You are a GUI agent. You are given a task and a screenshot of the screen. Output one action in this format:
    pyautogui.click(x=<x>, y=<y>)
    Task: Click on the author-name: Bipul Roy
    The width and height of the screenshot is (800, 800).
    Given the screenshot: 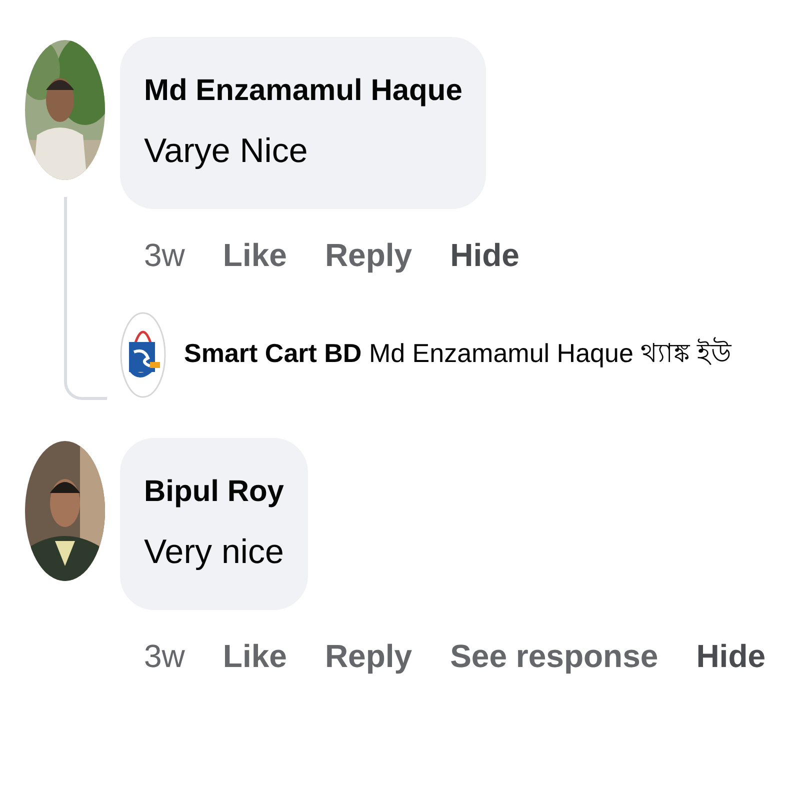 What is the action you would take?
    pyautogui.click(x=214, y=492)
    